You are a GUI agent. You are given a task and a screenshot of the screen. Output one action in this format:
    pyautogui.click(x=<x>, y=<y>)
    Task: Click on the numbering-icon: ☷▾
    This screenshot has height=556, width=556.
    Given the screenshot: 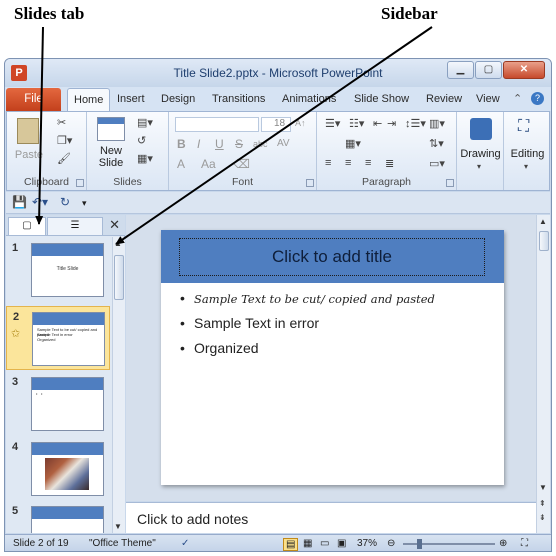 What is the action you would take?
    pyautogui.click(x=356, y=123)
    